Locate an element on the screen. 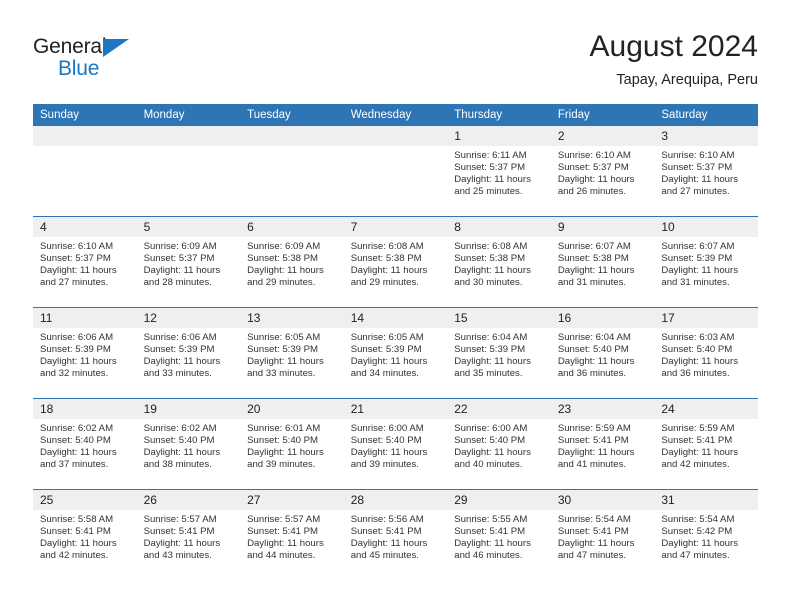 This screenshot has height=612, width=792. detail-daylight2: and 45 minutes. is located at coordinates (384, 556).